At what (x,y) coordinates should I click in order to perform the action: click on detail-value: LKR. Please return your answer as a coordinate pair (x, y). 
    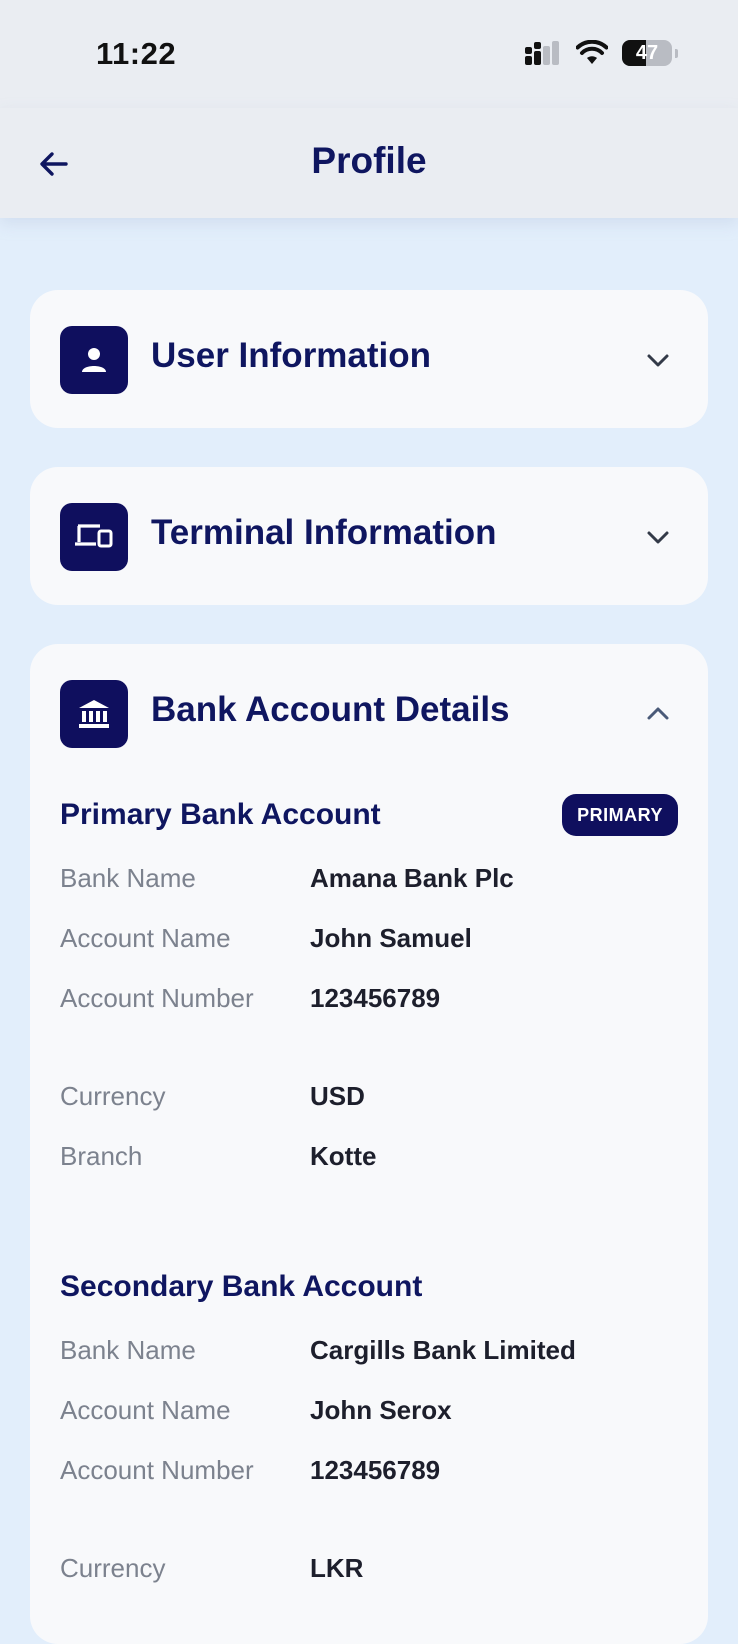
    Looking at the image, I should click on (337, 1568).